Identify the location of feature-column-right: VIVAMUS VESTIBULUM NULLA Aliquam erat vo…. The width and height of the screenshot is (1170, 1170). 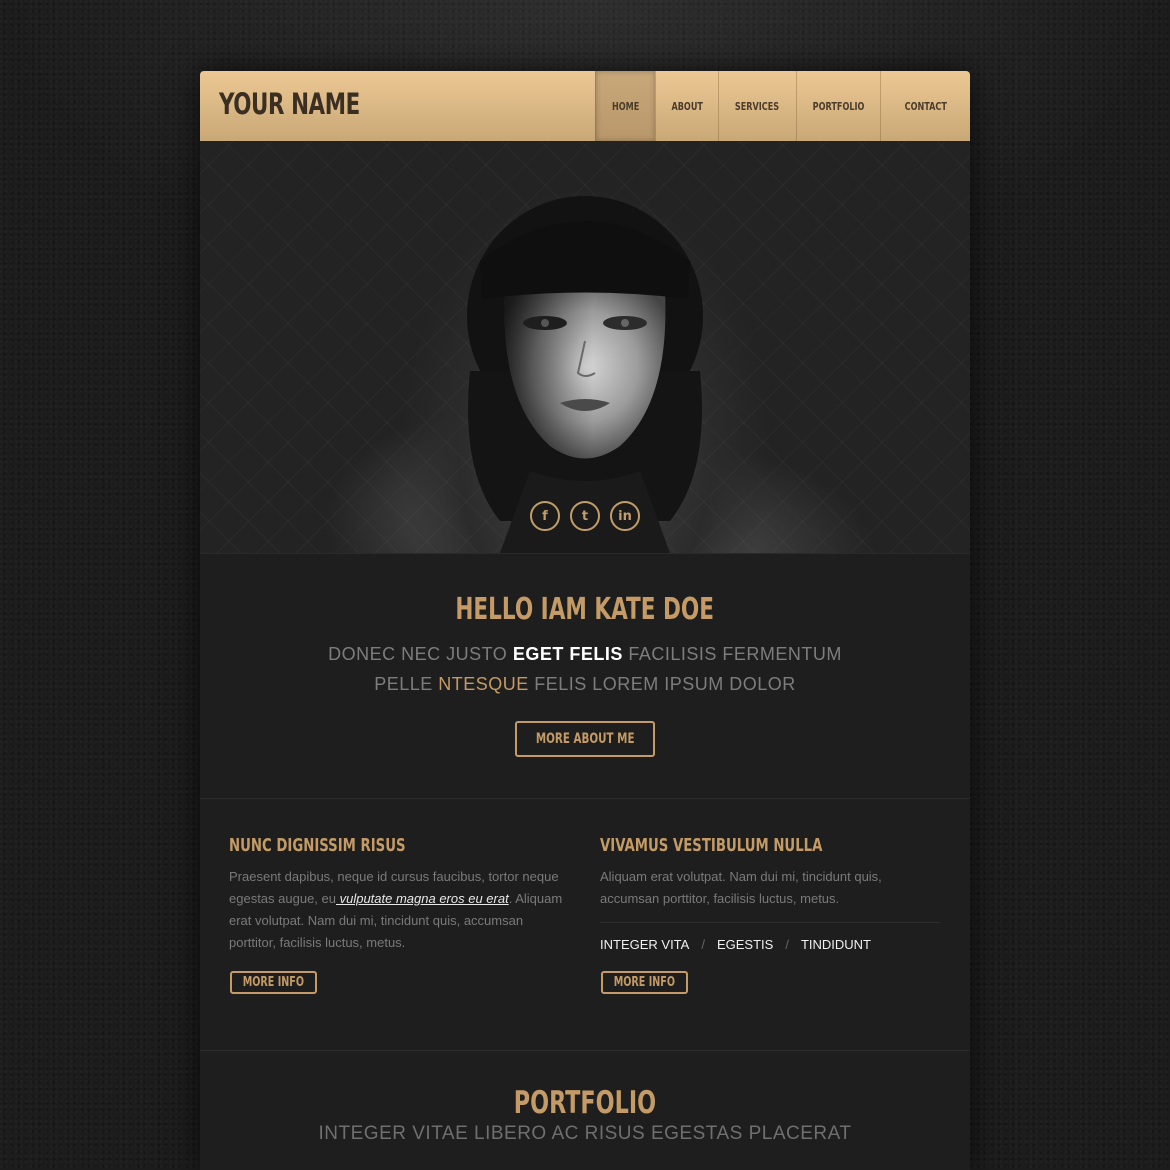
(770, 914).